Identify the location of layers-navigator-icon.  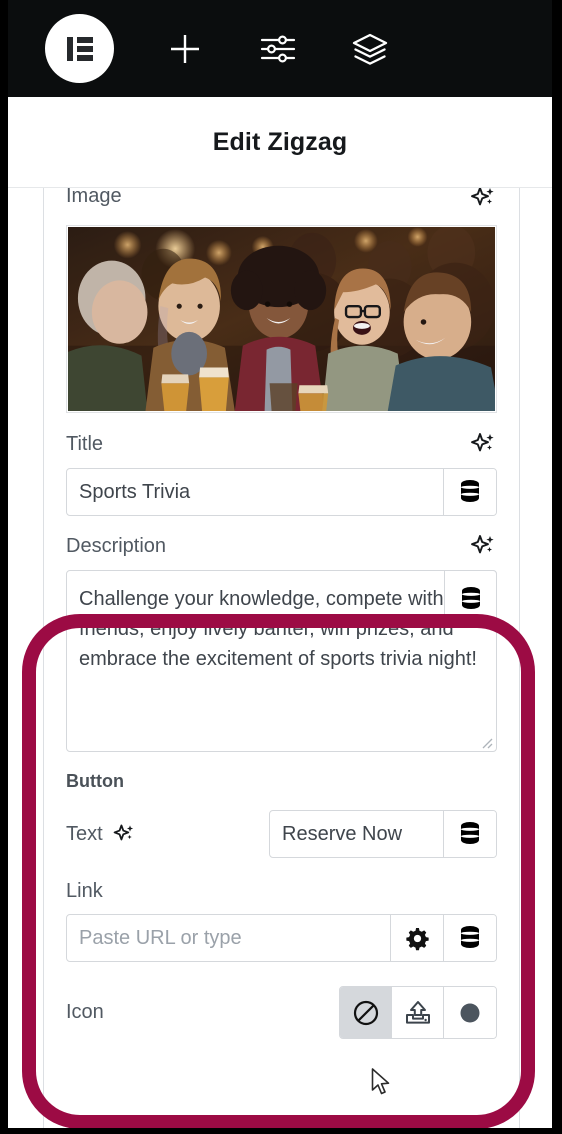
(370, 49).